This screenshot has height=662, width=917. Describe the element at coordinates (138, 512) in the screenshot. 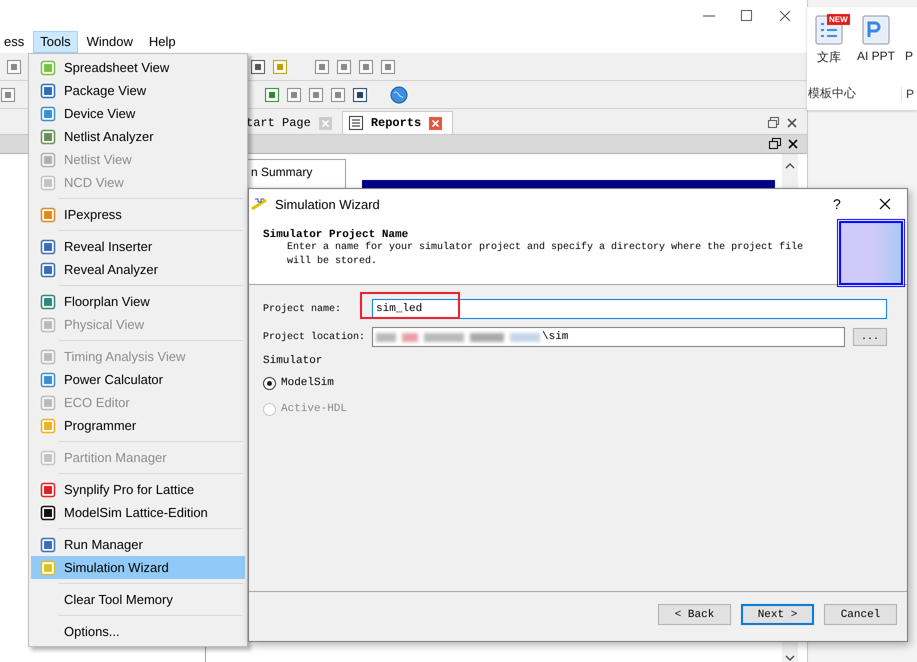

I see `menu-item: ModelSim Lattice-Edition` at that location.